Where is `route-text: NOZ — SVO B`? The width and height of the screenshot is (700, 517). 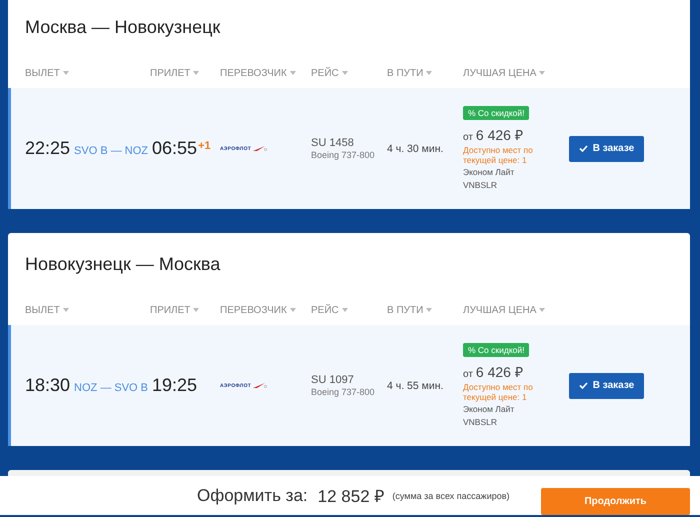
route-text: NOZ — SVO B is located at coordinates (111, 388).